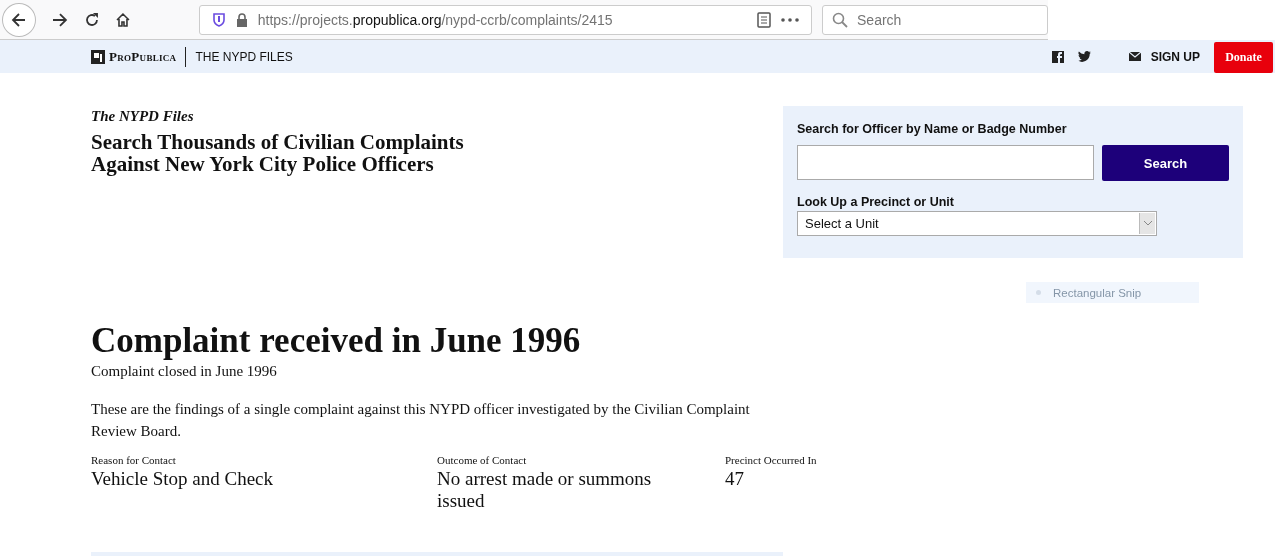 This screenshot has width=1275, height=558. Describe the element at coordinates (143, 56) in the screenshot. I see `logo-text: ProPublica` at that location.